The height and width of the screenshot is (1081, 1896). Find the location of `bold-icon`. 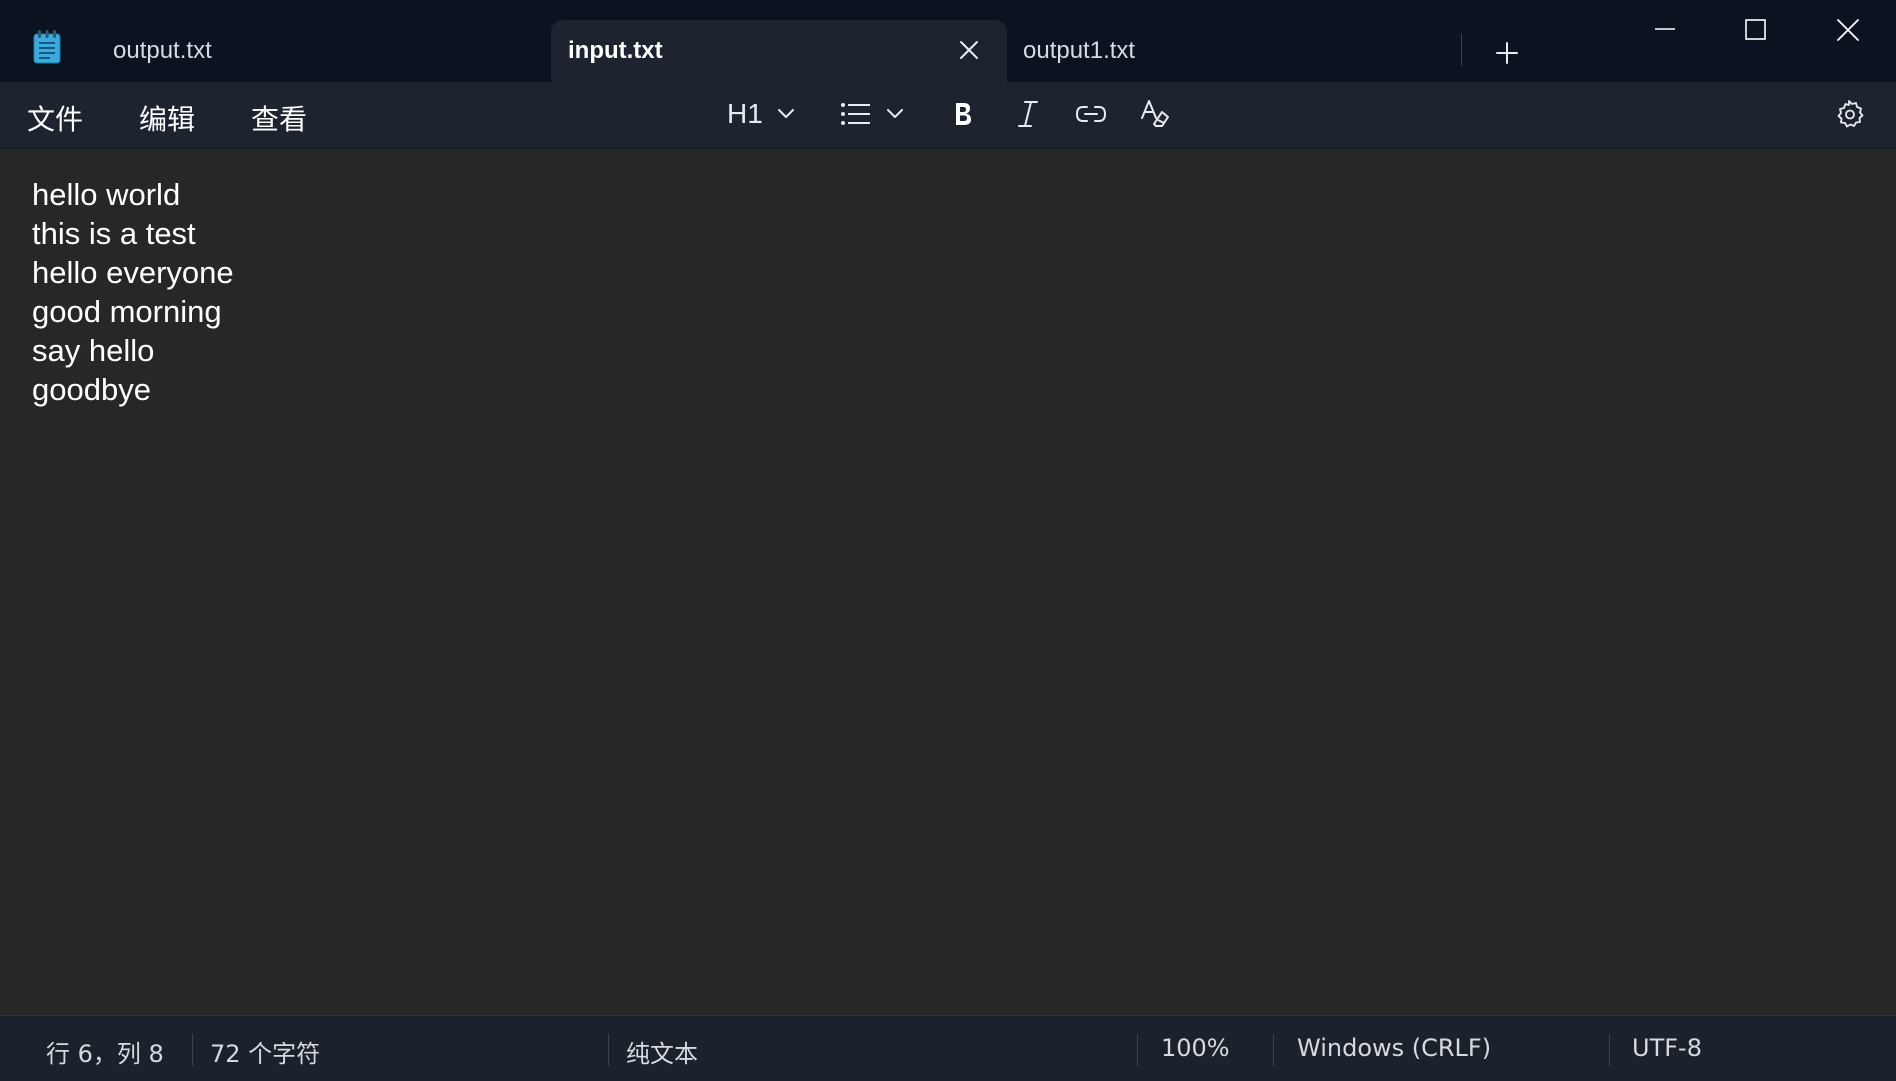

bold-icon is located at coordinates (963, 114).